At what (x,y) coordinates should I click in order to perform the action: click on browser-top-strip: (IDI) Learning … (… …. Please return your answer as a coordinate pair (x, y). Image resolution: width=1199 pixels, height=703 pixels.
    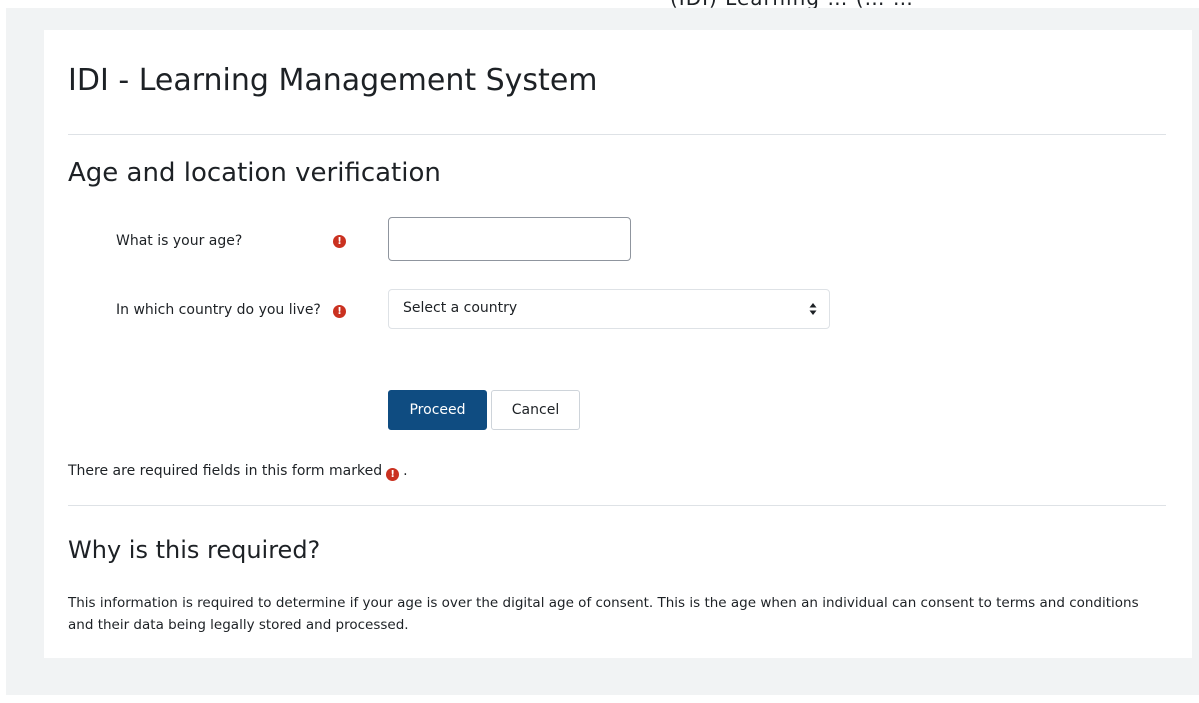
    Looking at the image, I should click on (599, 4).